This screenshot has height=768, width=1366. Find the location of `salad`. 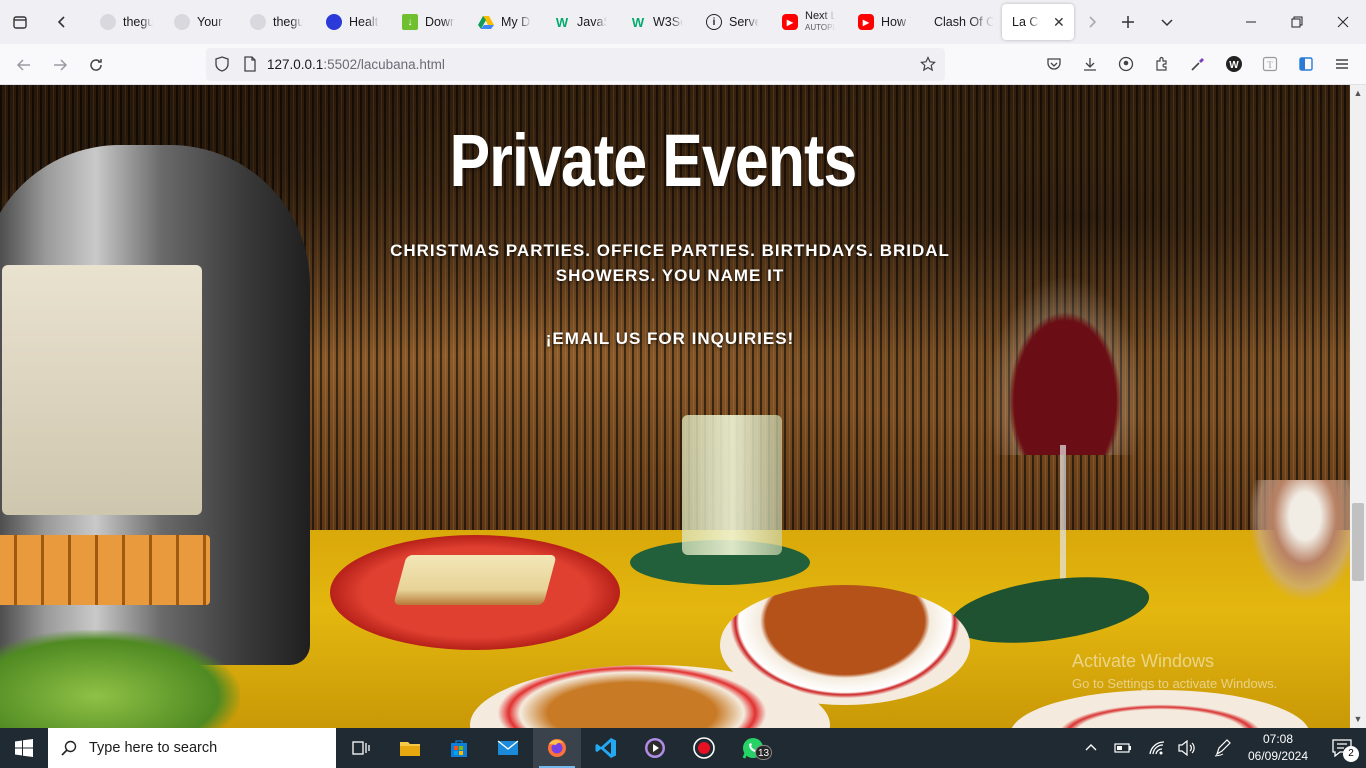

salad is located at coordinates (120, 679).